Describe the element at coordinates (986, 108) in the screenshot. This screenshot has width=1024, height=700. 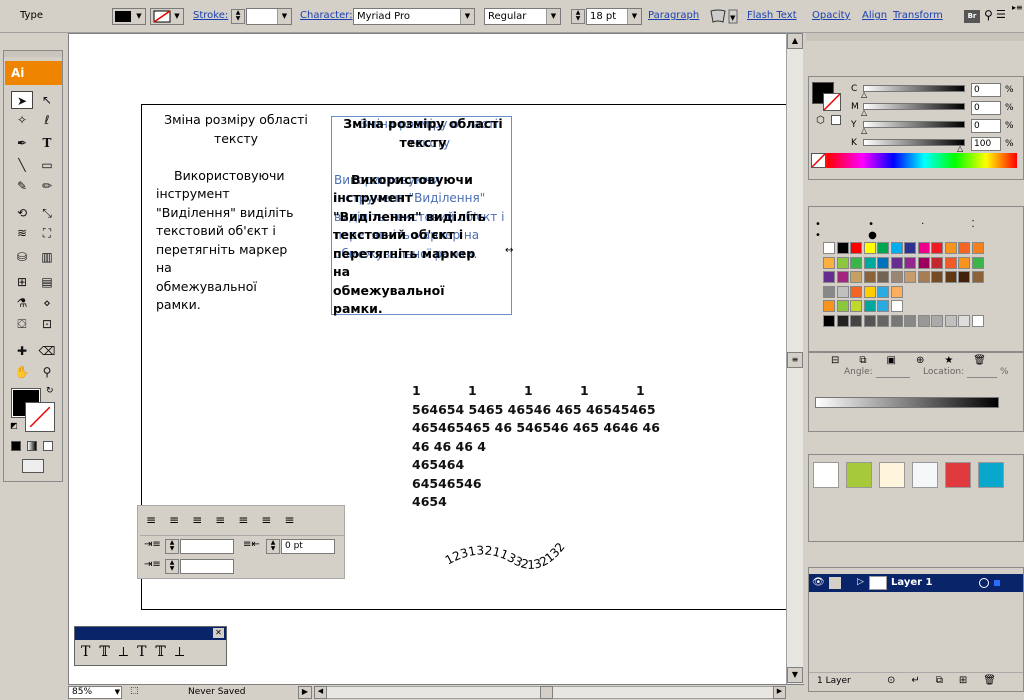
I see `cmyk-value-field: 0` at that location.